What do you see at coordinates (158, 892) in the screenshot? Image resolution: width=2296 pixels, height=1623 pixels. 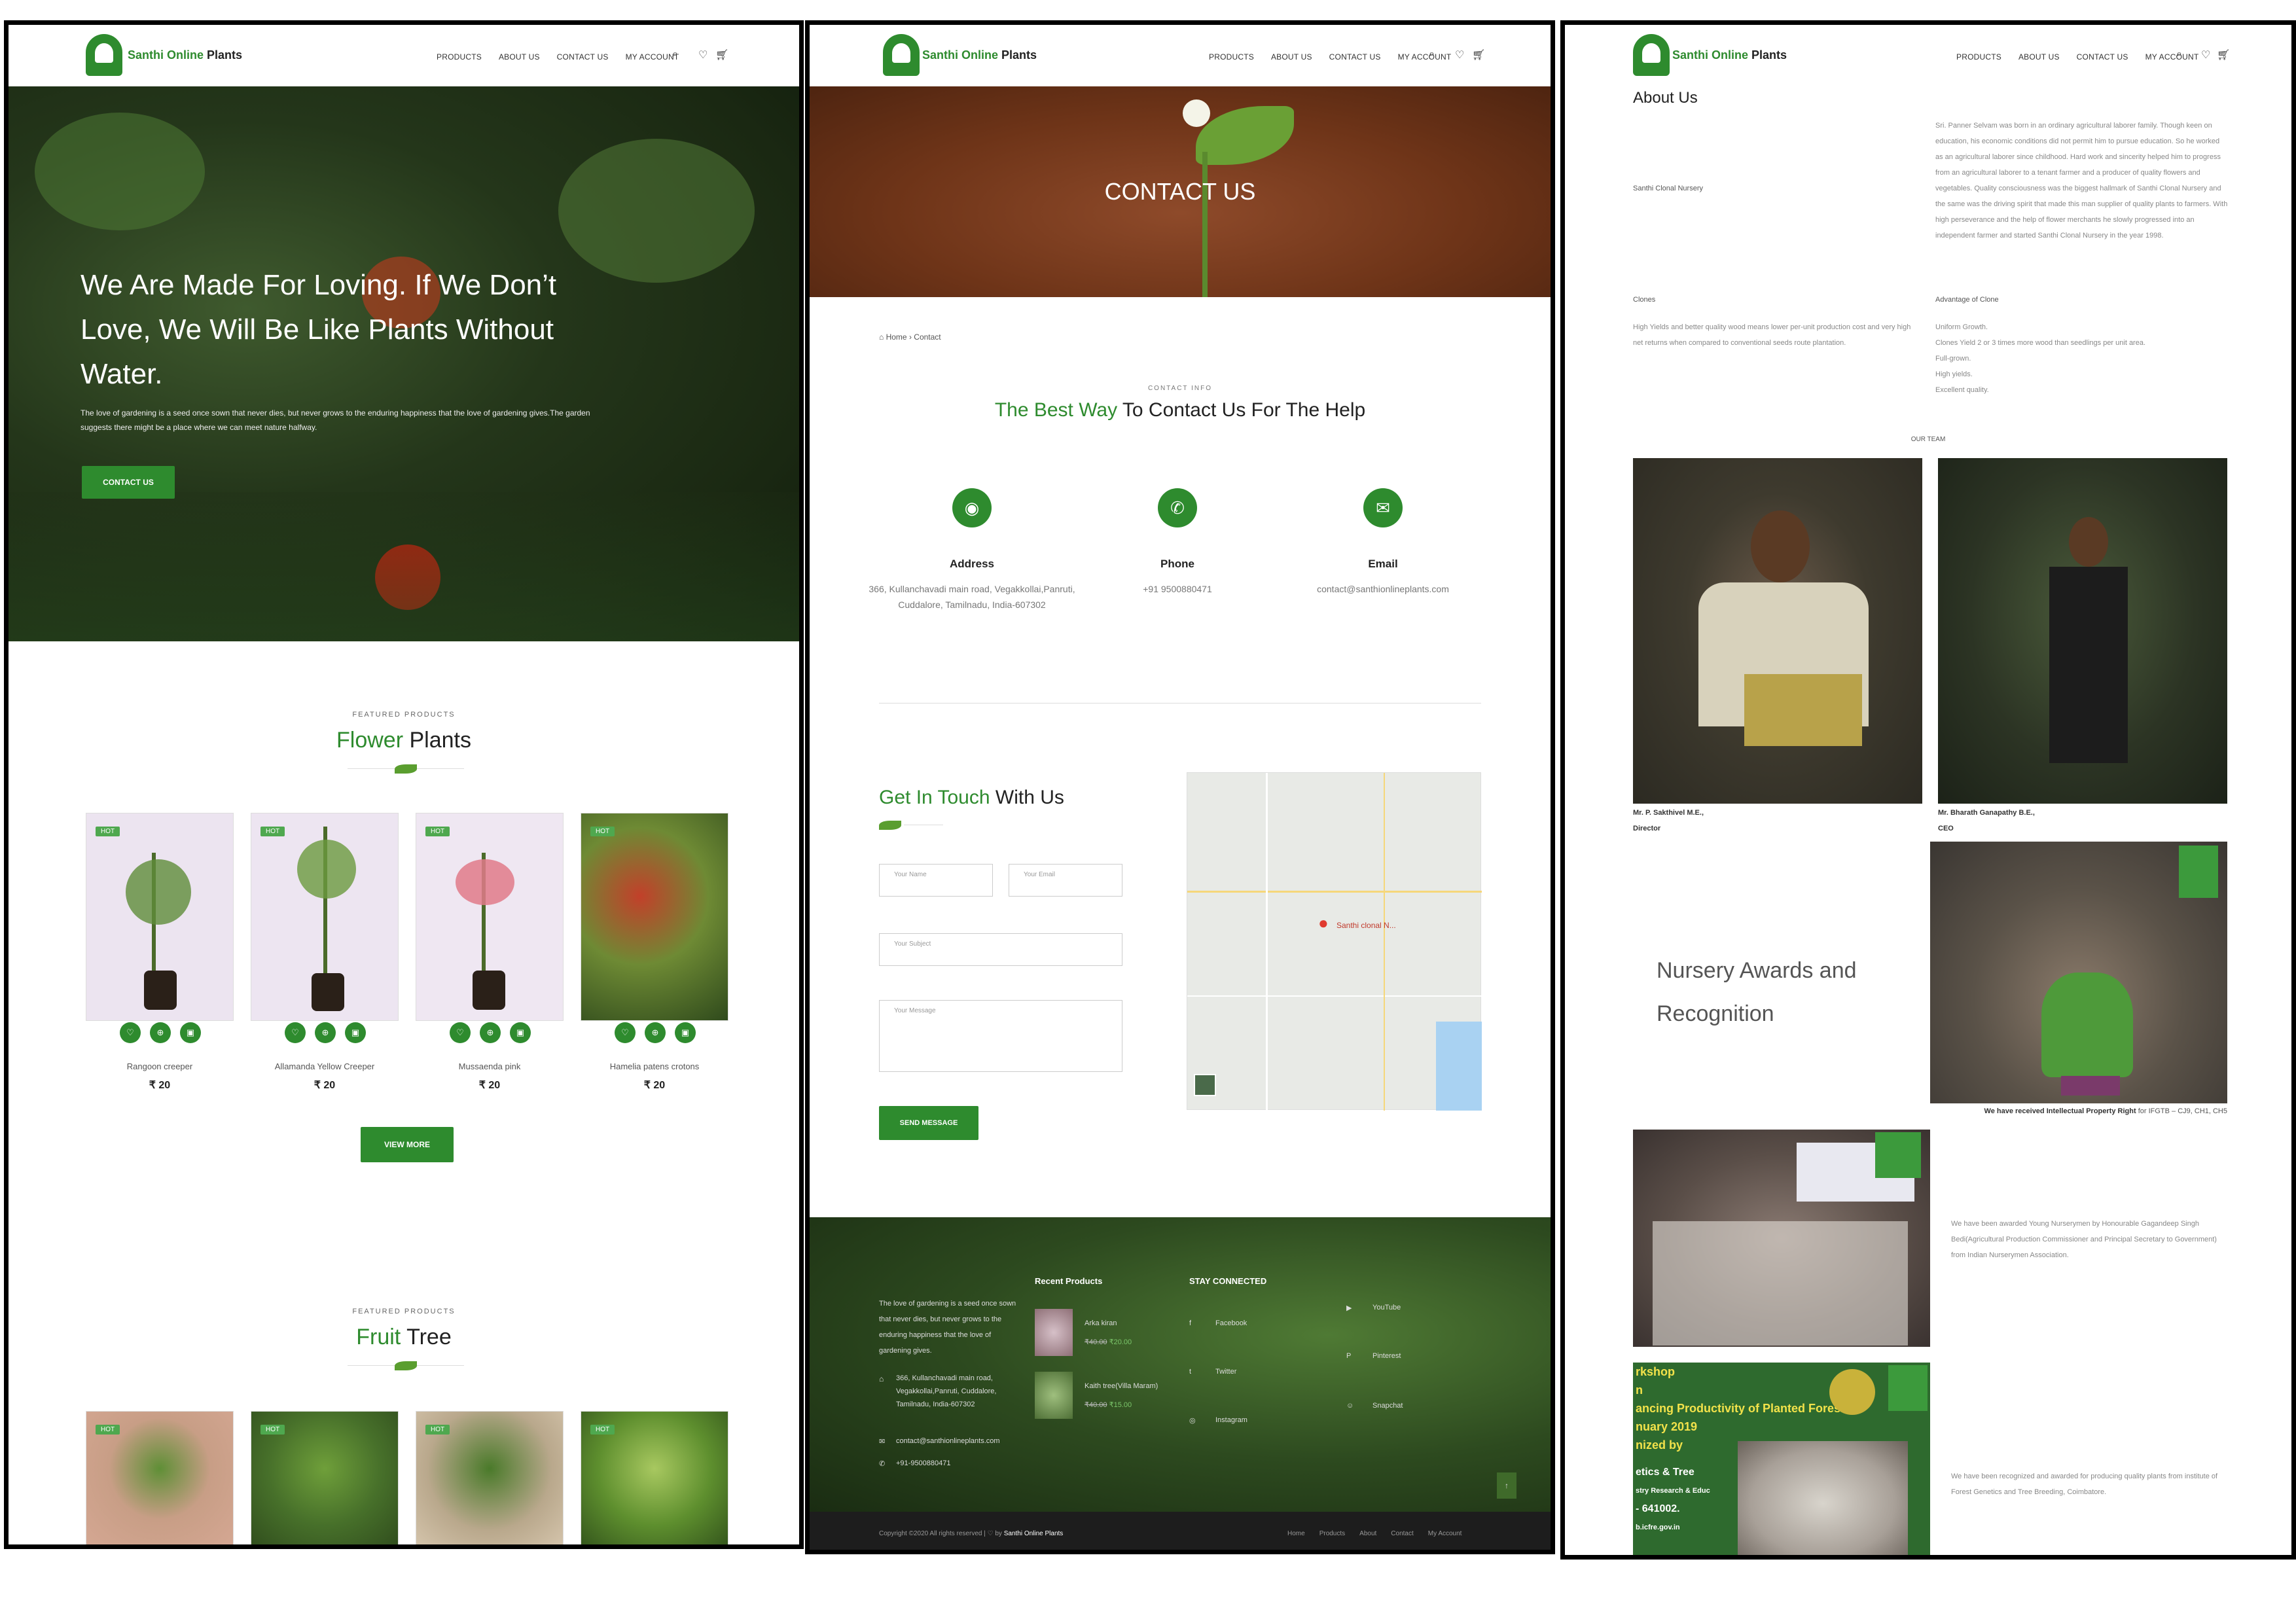 I see `plant-leaves` at bounding box center [158, 892].